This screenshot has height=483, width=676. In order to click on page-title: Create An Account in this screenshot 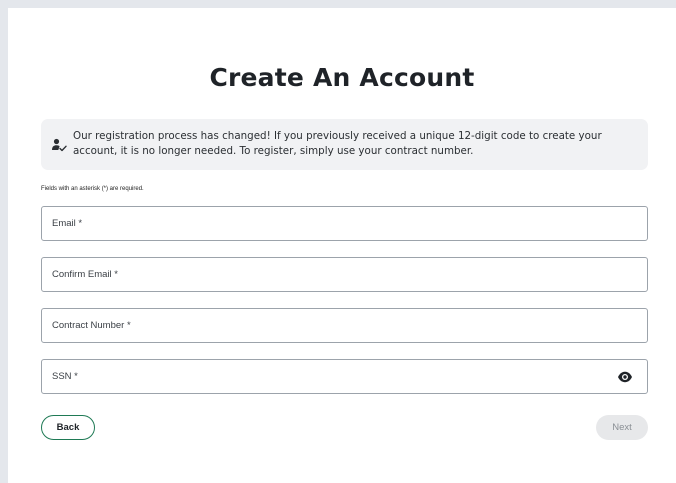, I will do `click(342, 77)`.